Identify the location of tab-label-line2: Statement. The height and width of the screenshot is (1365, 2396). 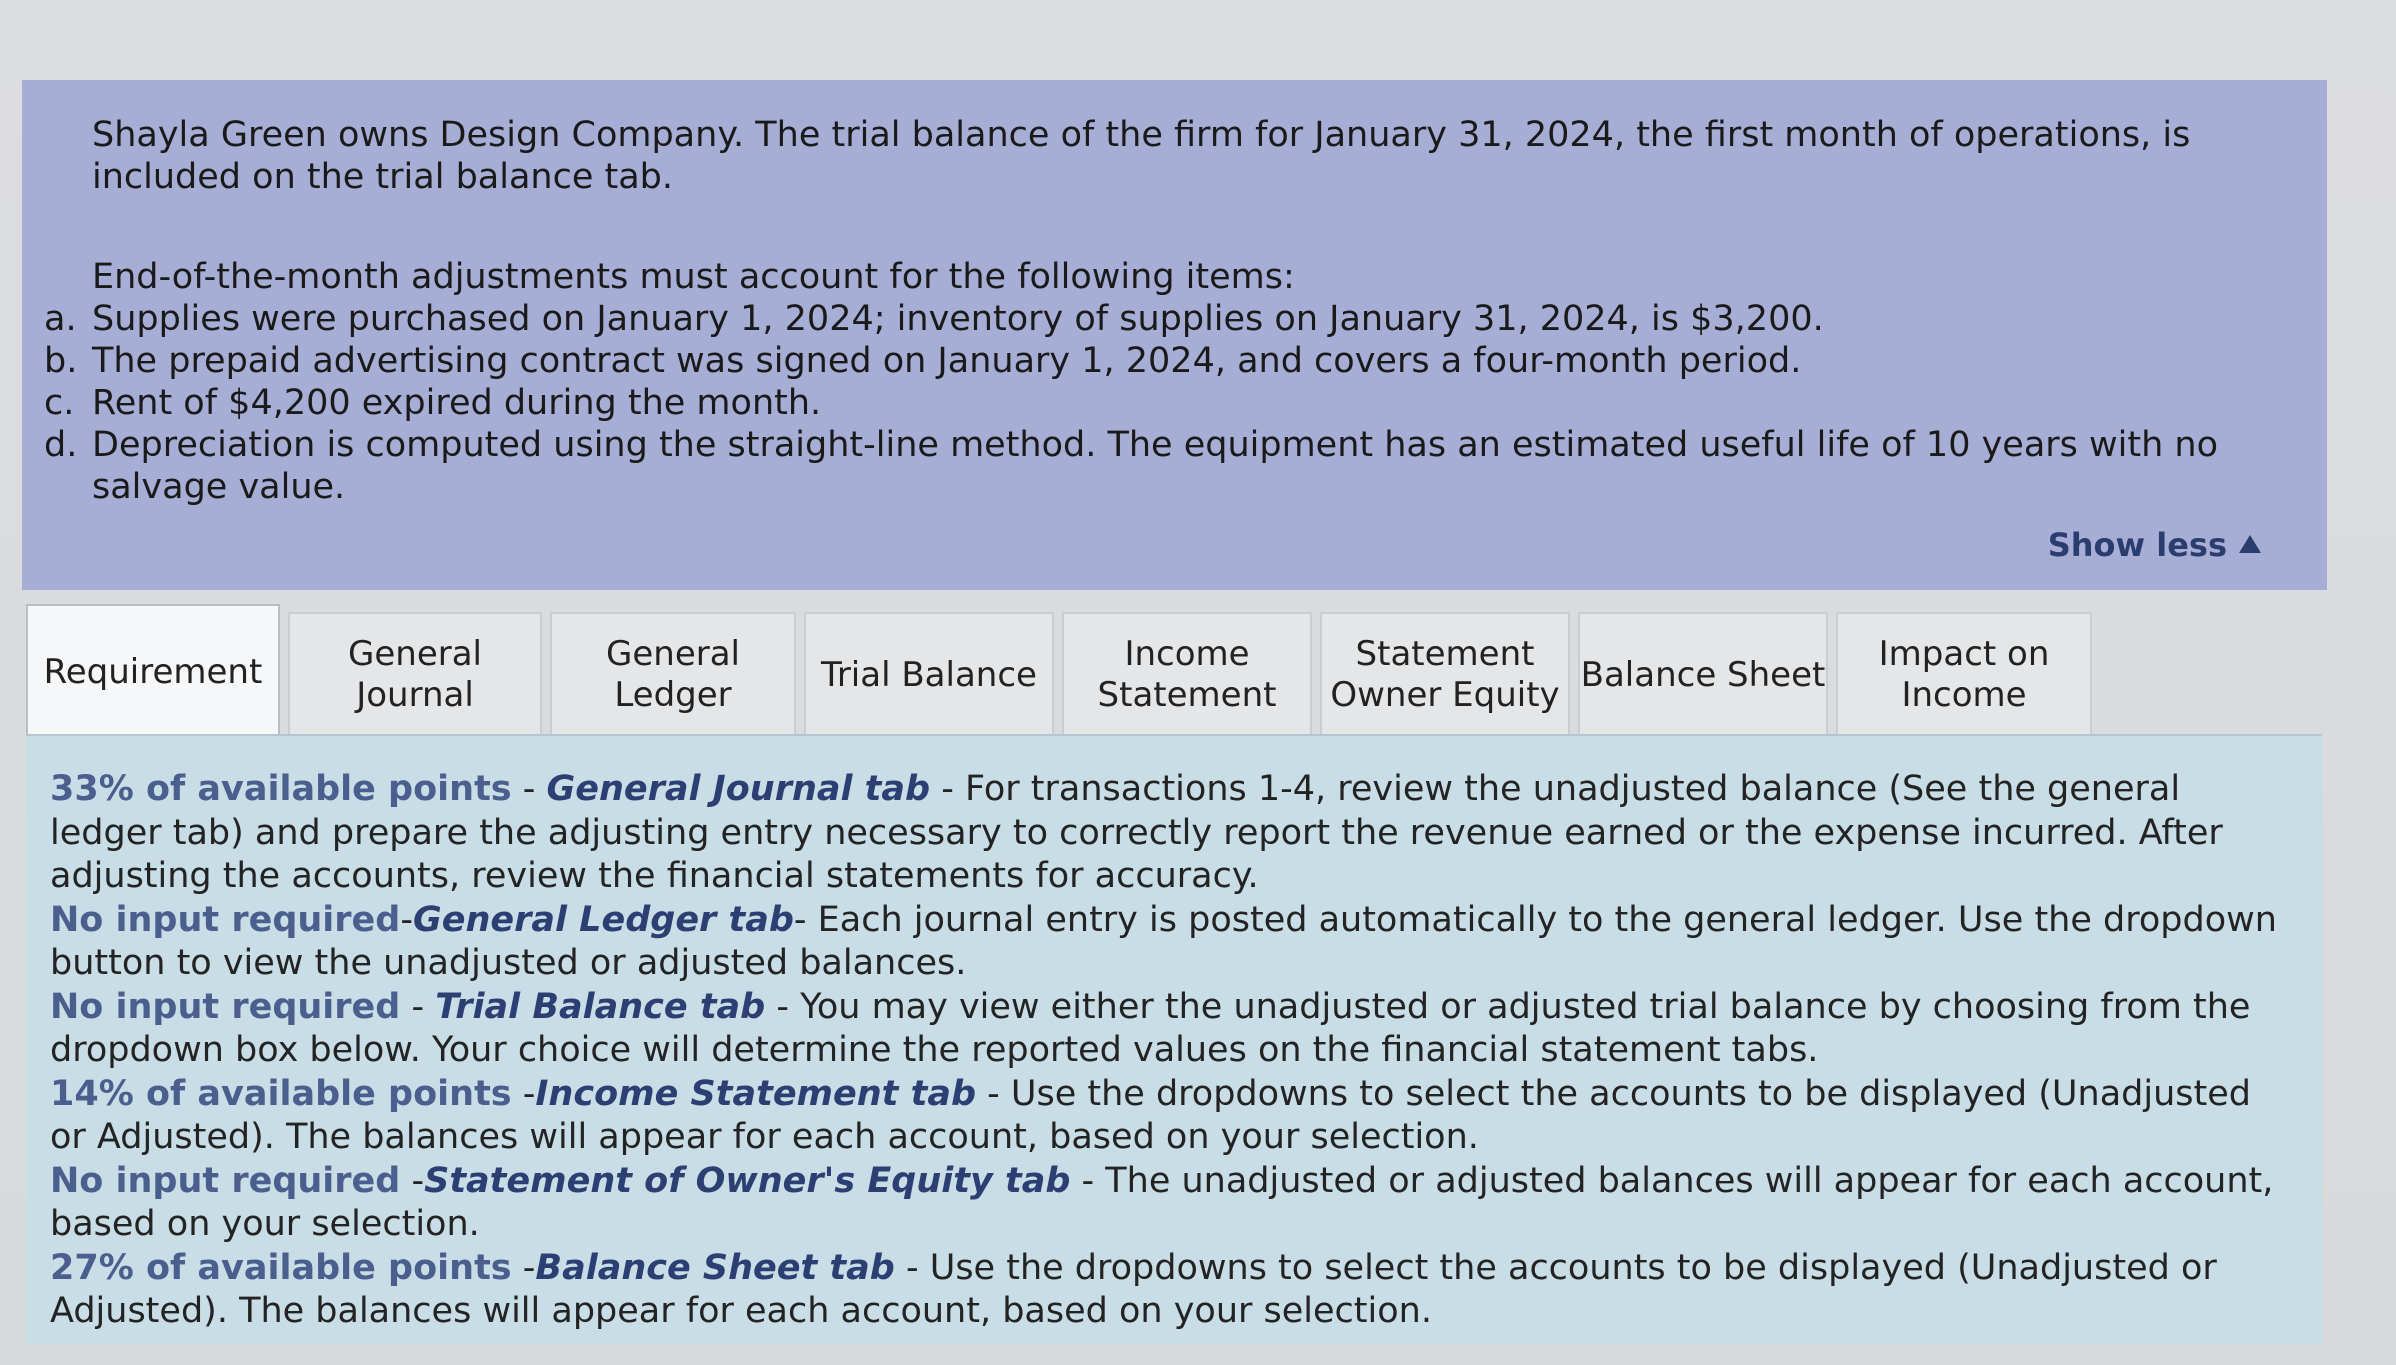
(1187, 695).